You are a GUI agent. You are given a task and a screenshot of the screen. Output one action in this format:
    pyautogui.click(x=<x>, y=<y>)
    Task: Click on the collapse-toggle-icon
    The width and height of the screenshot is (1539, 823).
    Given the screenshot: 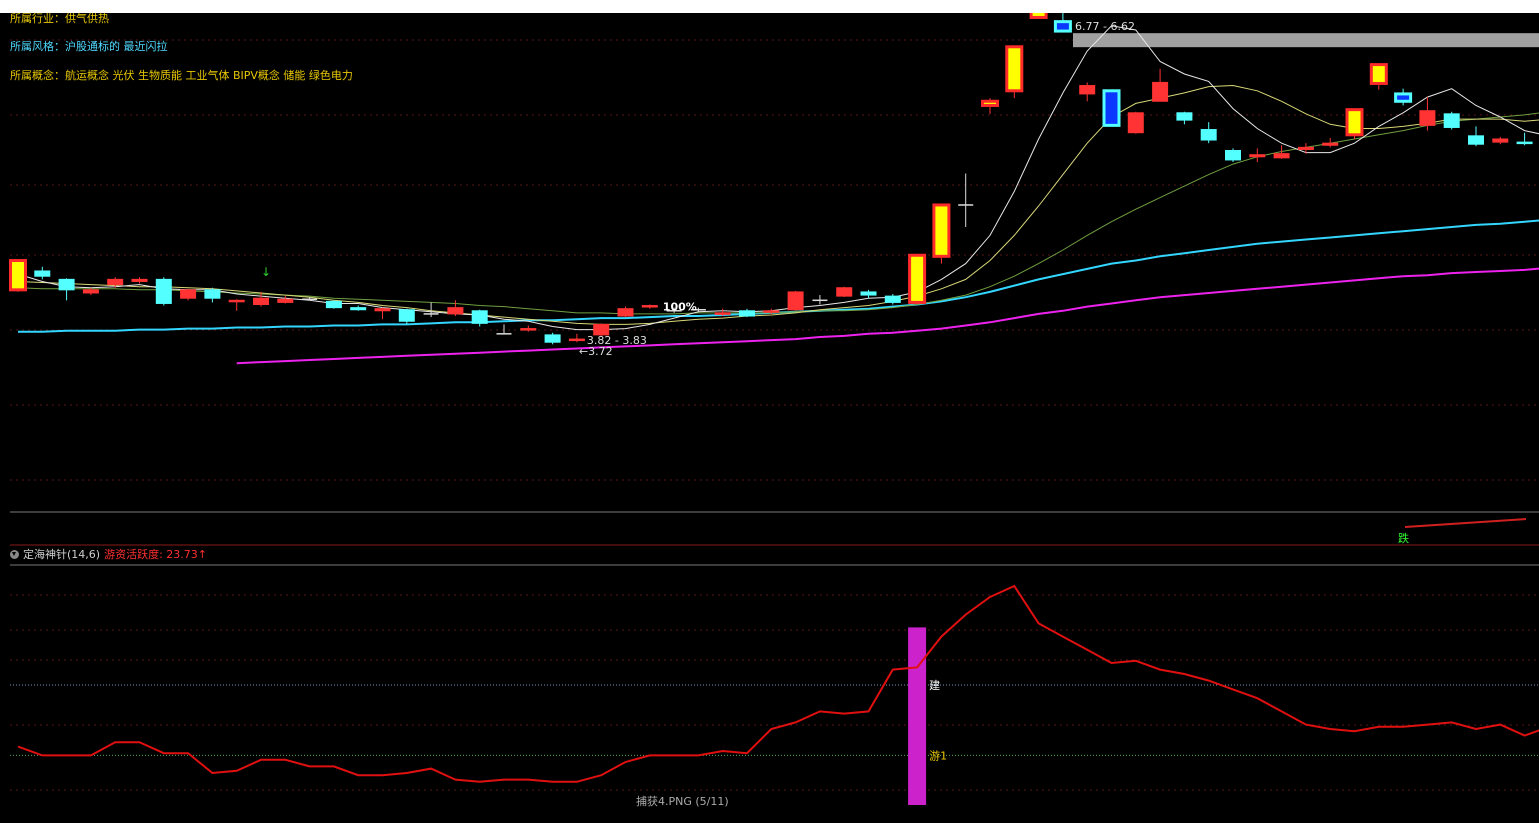 What is the action you would take?
    pyautogui.click(x=14, y=554)
    